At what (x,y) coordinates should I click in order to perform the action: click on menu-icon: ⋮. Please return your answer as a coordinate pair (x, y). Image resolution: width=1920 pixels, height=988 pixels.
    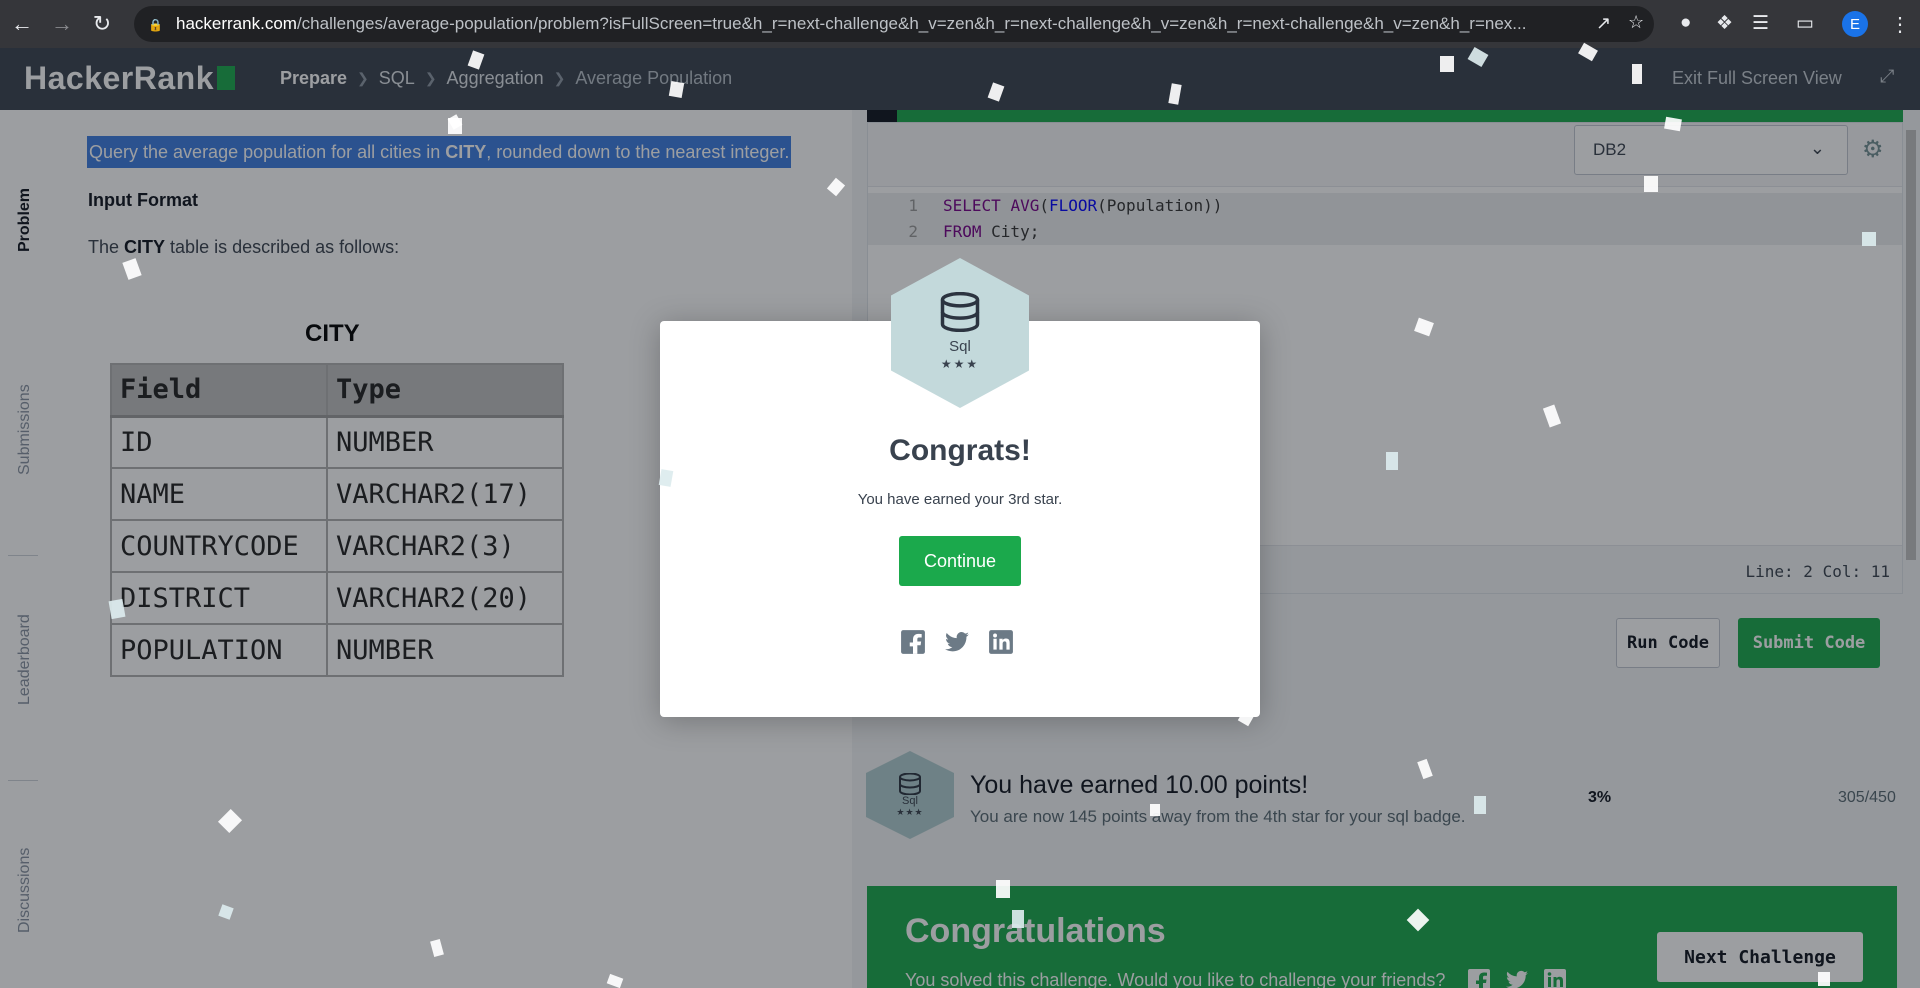
    Looking at the image, I should click on (1900, 24).